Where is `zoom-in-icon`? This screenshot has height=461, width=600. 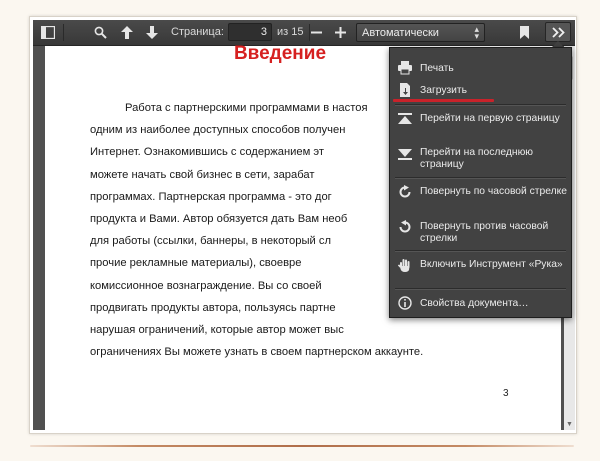 zoom-in-icon is located at coordinates (340, 32).